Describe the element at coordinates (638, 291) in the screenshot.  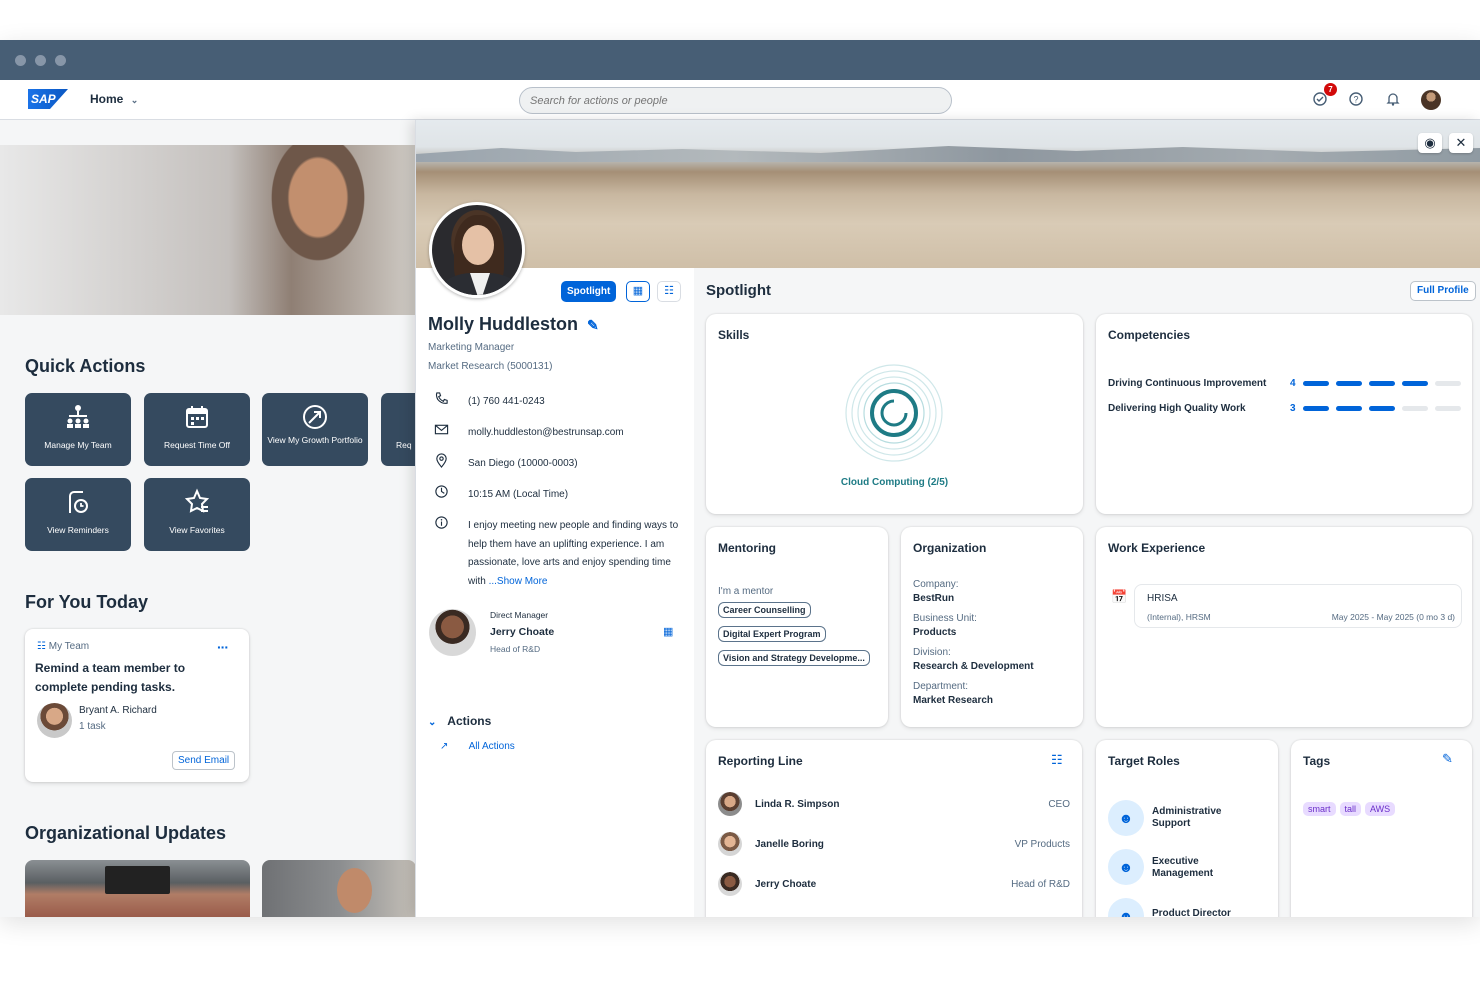
I see `badge-card-icon: ▦` at that location.